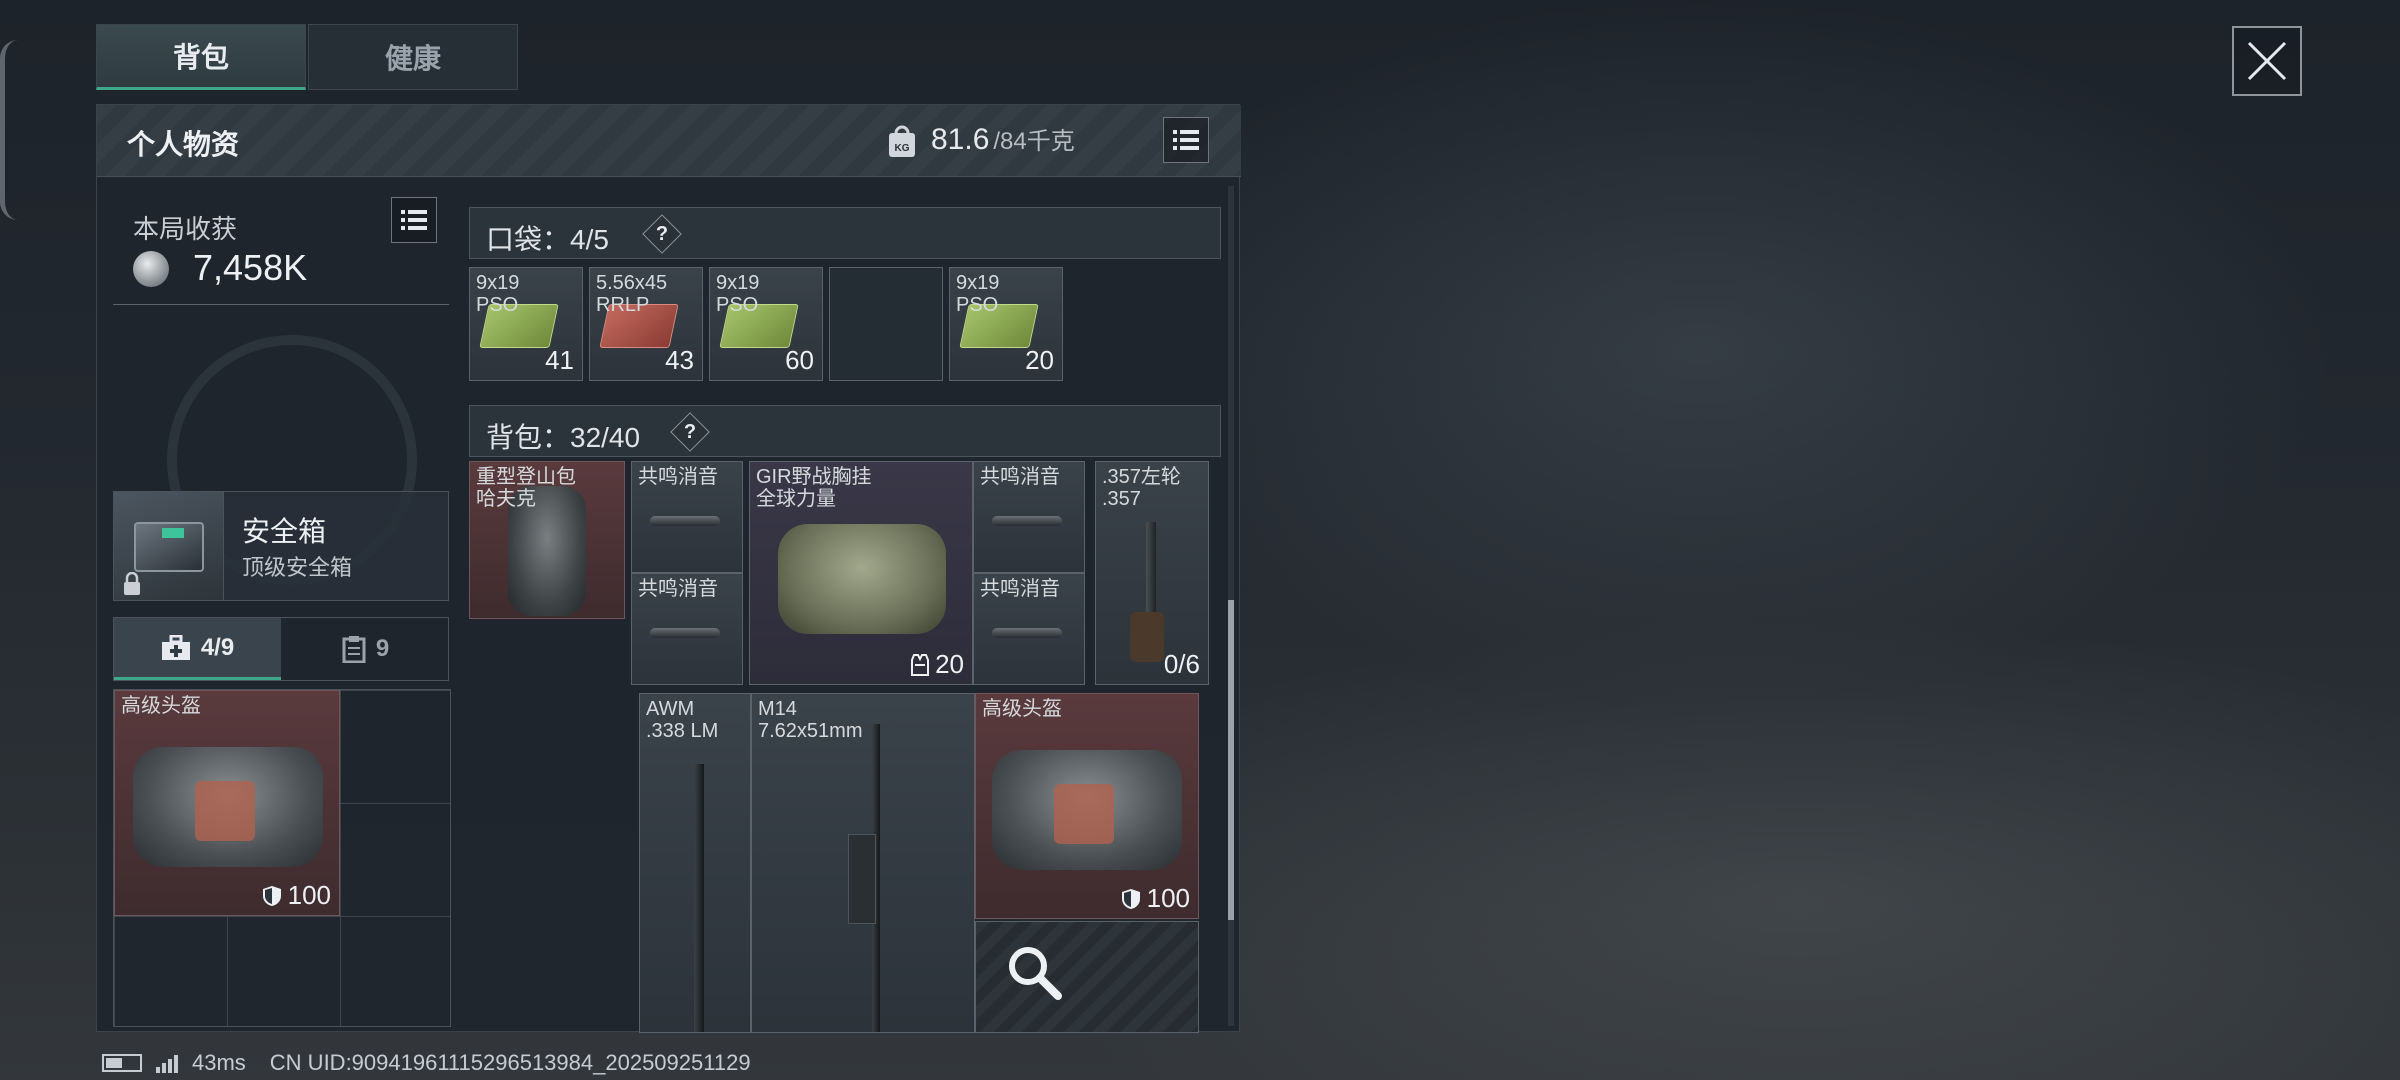  Describe the element at coordinates (1141, 488) in the screenshot. I see `item-name: .357左轮 .357` at that location.